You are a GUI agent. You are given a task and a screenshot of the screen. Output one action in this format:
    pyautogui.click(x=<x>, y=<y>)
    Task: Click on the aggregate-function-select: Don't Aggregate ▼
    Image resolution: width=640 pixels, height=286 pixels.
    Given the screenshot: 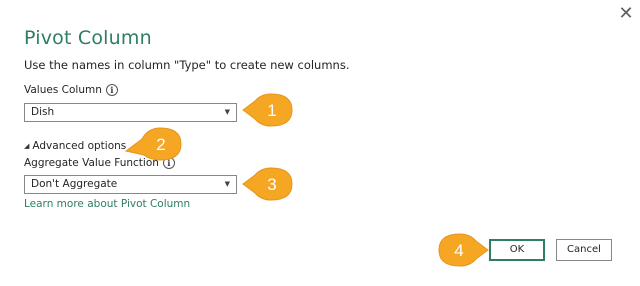 What is the action you would take?
    pyautogui.click(x=130, y=184)
    